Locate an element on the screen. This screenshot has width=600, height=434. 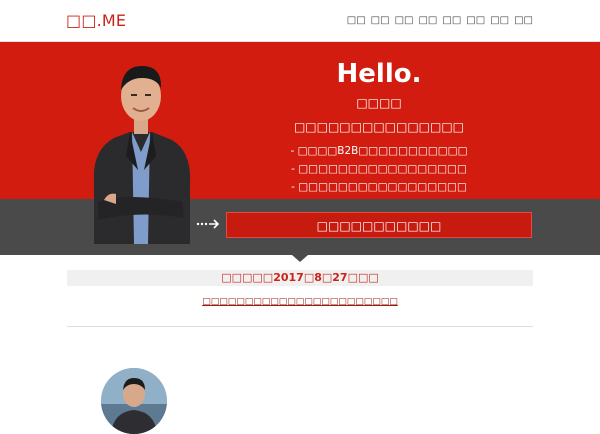
nav-item-3: □□ is located at coordinates (404, 21).